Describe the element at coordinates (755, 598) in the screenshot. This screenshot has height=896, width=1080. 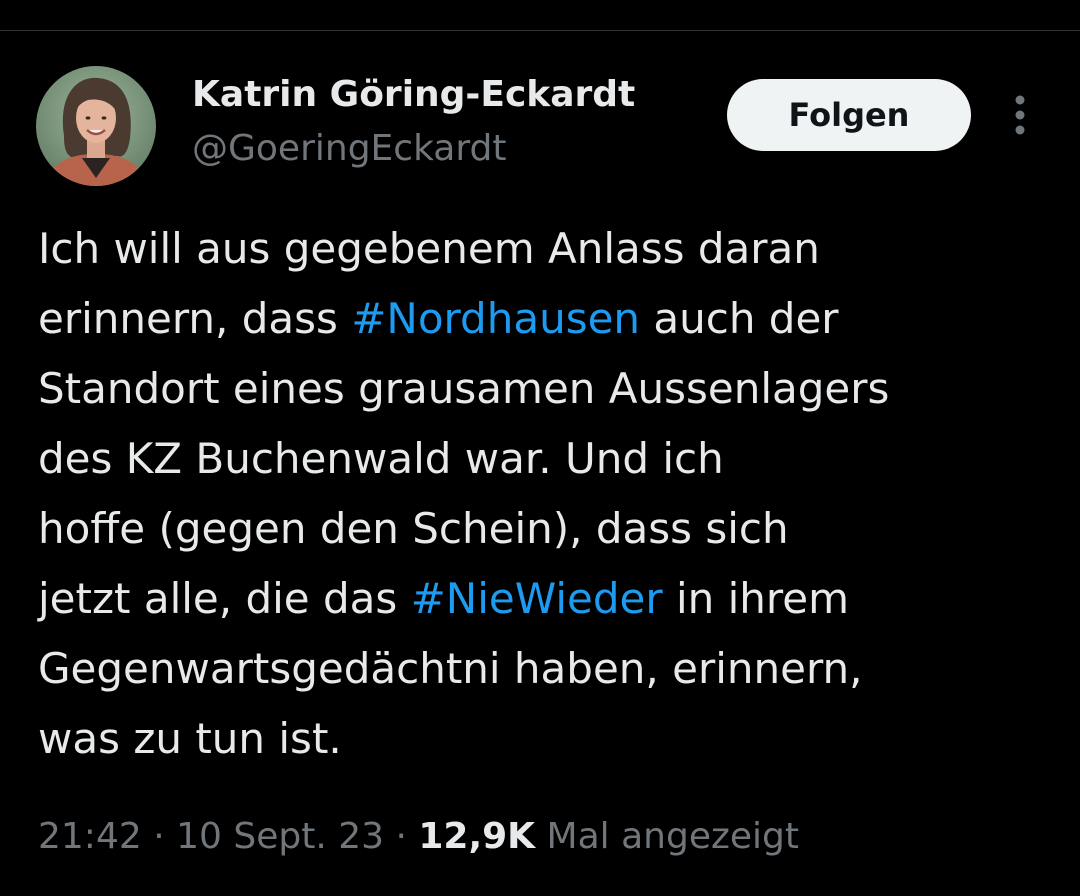
I see `tweet-text-segment: in ihrem` at that location.